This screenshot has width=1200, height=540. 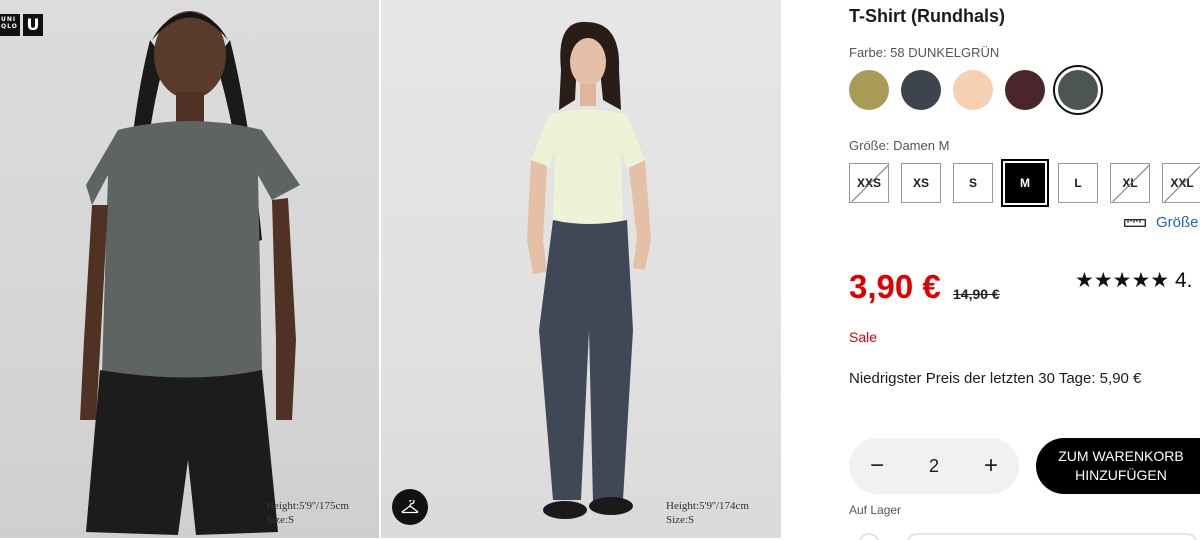 I want to click on minus-icon: −, so click(x=876, y=465).